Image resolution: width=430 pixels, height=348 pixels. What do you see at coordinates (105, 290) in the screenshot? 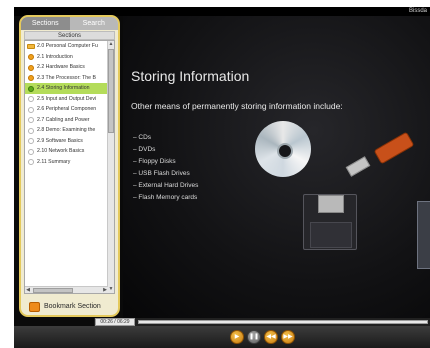
I see `scroll-right-icon: ▶` at bounding box center [105, 290].